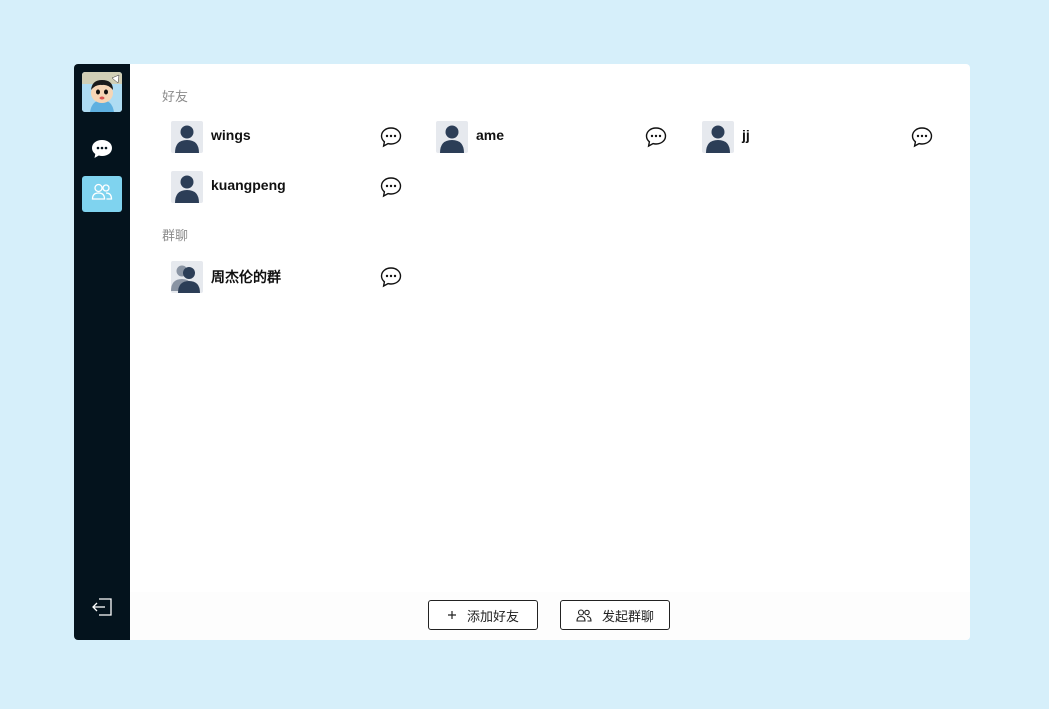 This screenshot has width=1049, height=709. What do you see at coordinates (187, 277) in the screenshot?
I see `group-avatar-icon` at bounding box center [187, 277].